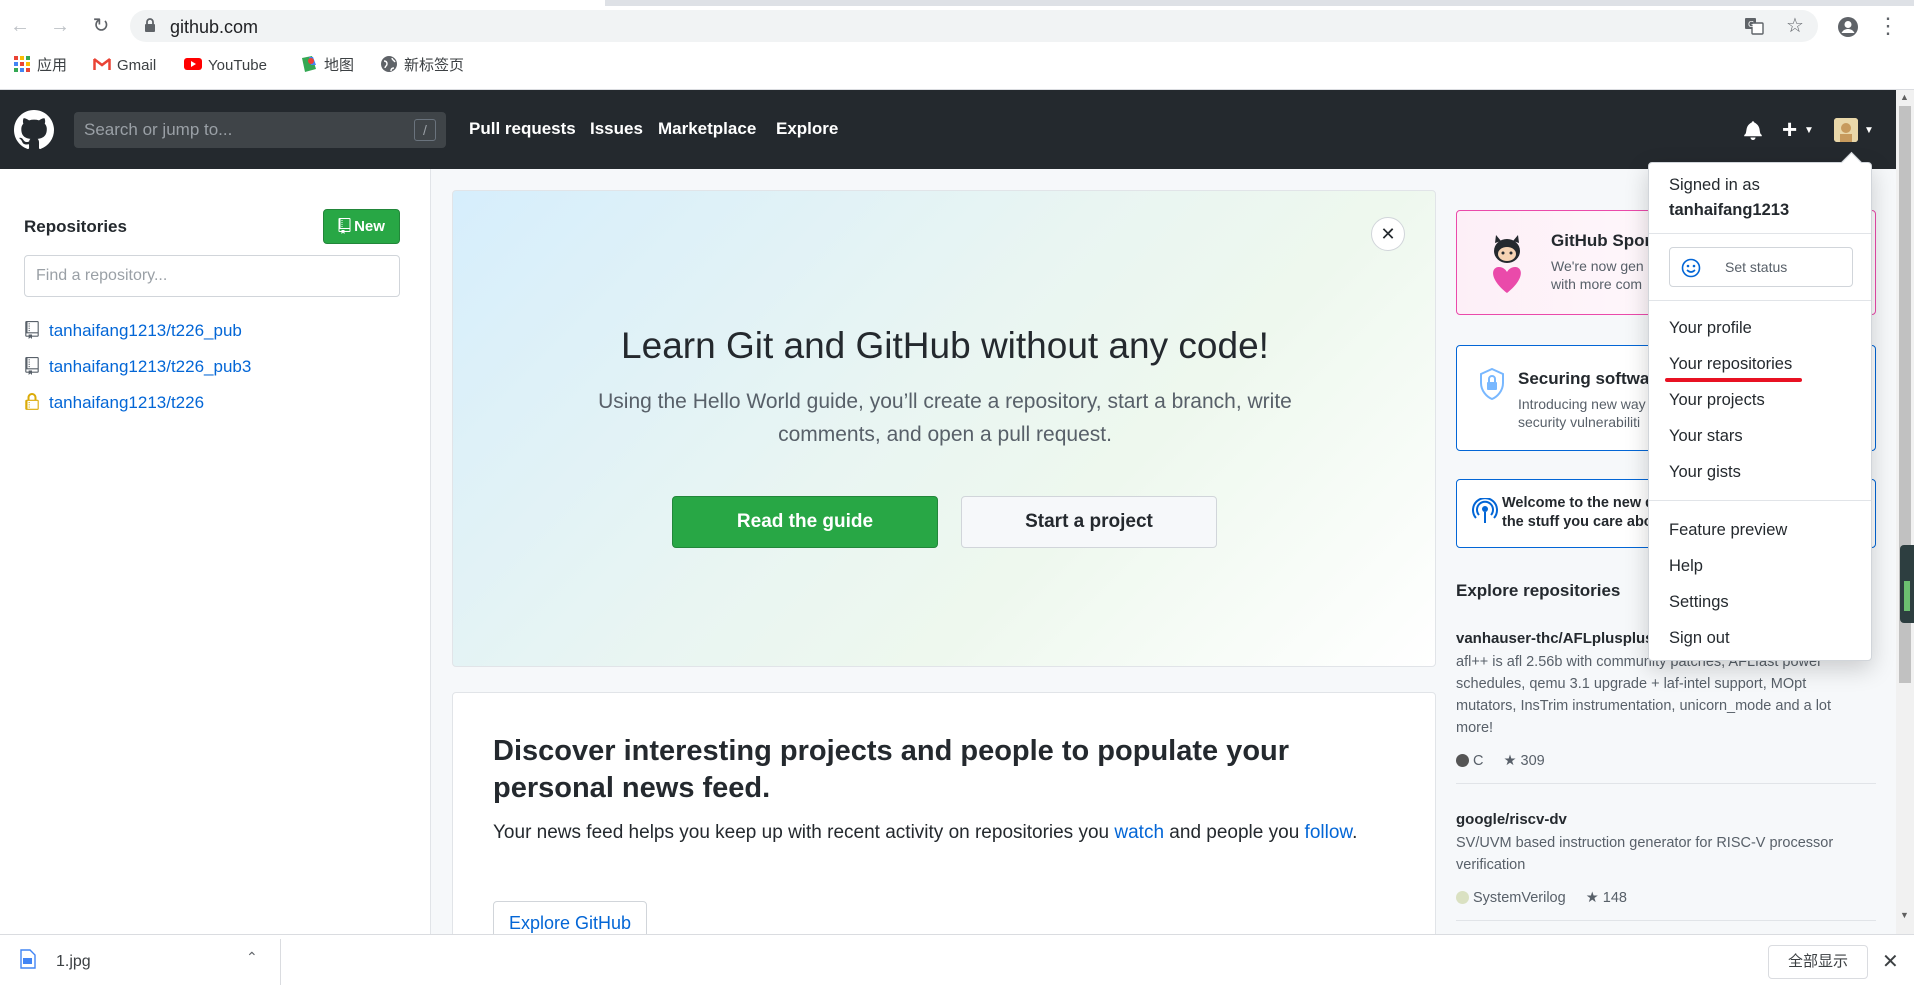  What do you see at coordinates (1789, 129) in the screenshot?
I see `create-new-plus-icon: +` at bounding box center [1789, 129].